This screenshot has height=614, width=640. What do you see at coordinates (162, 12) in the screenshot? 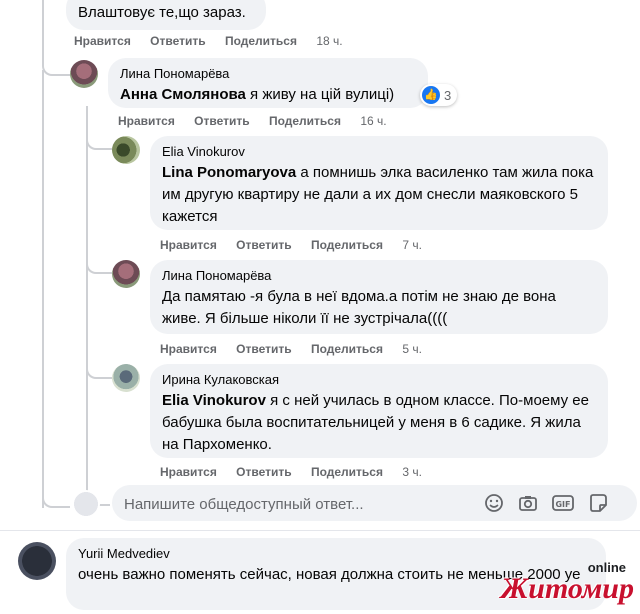
I see `comment-text: Влаштовує те,що зараз.` at bounding box center [162, 12].